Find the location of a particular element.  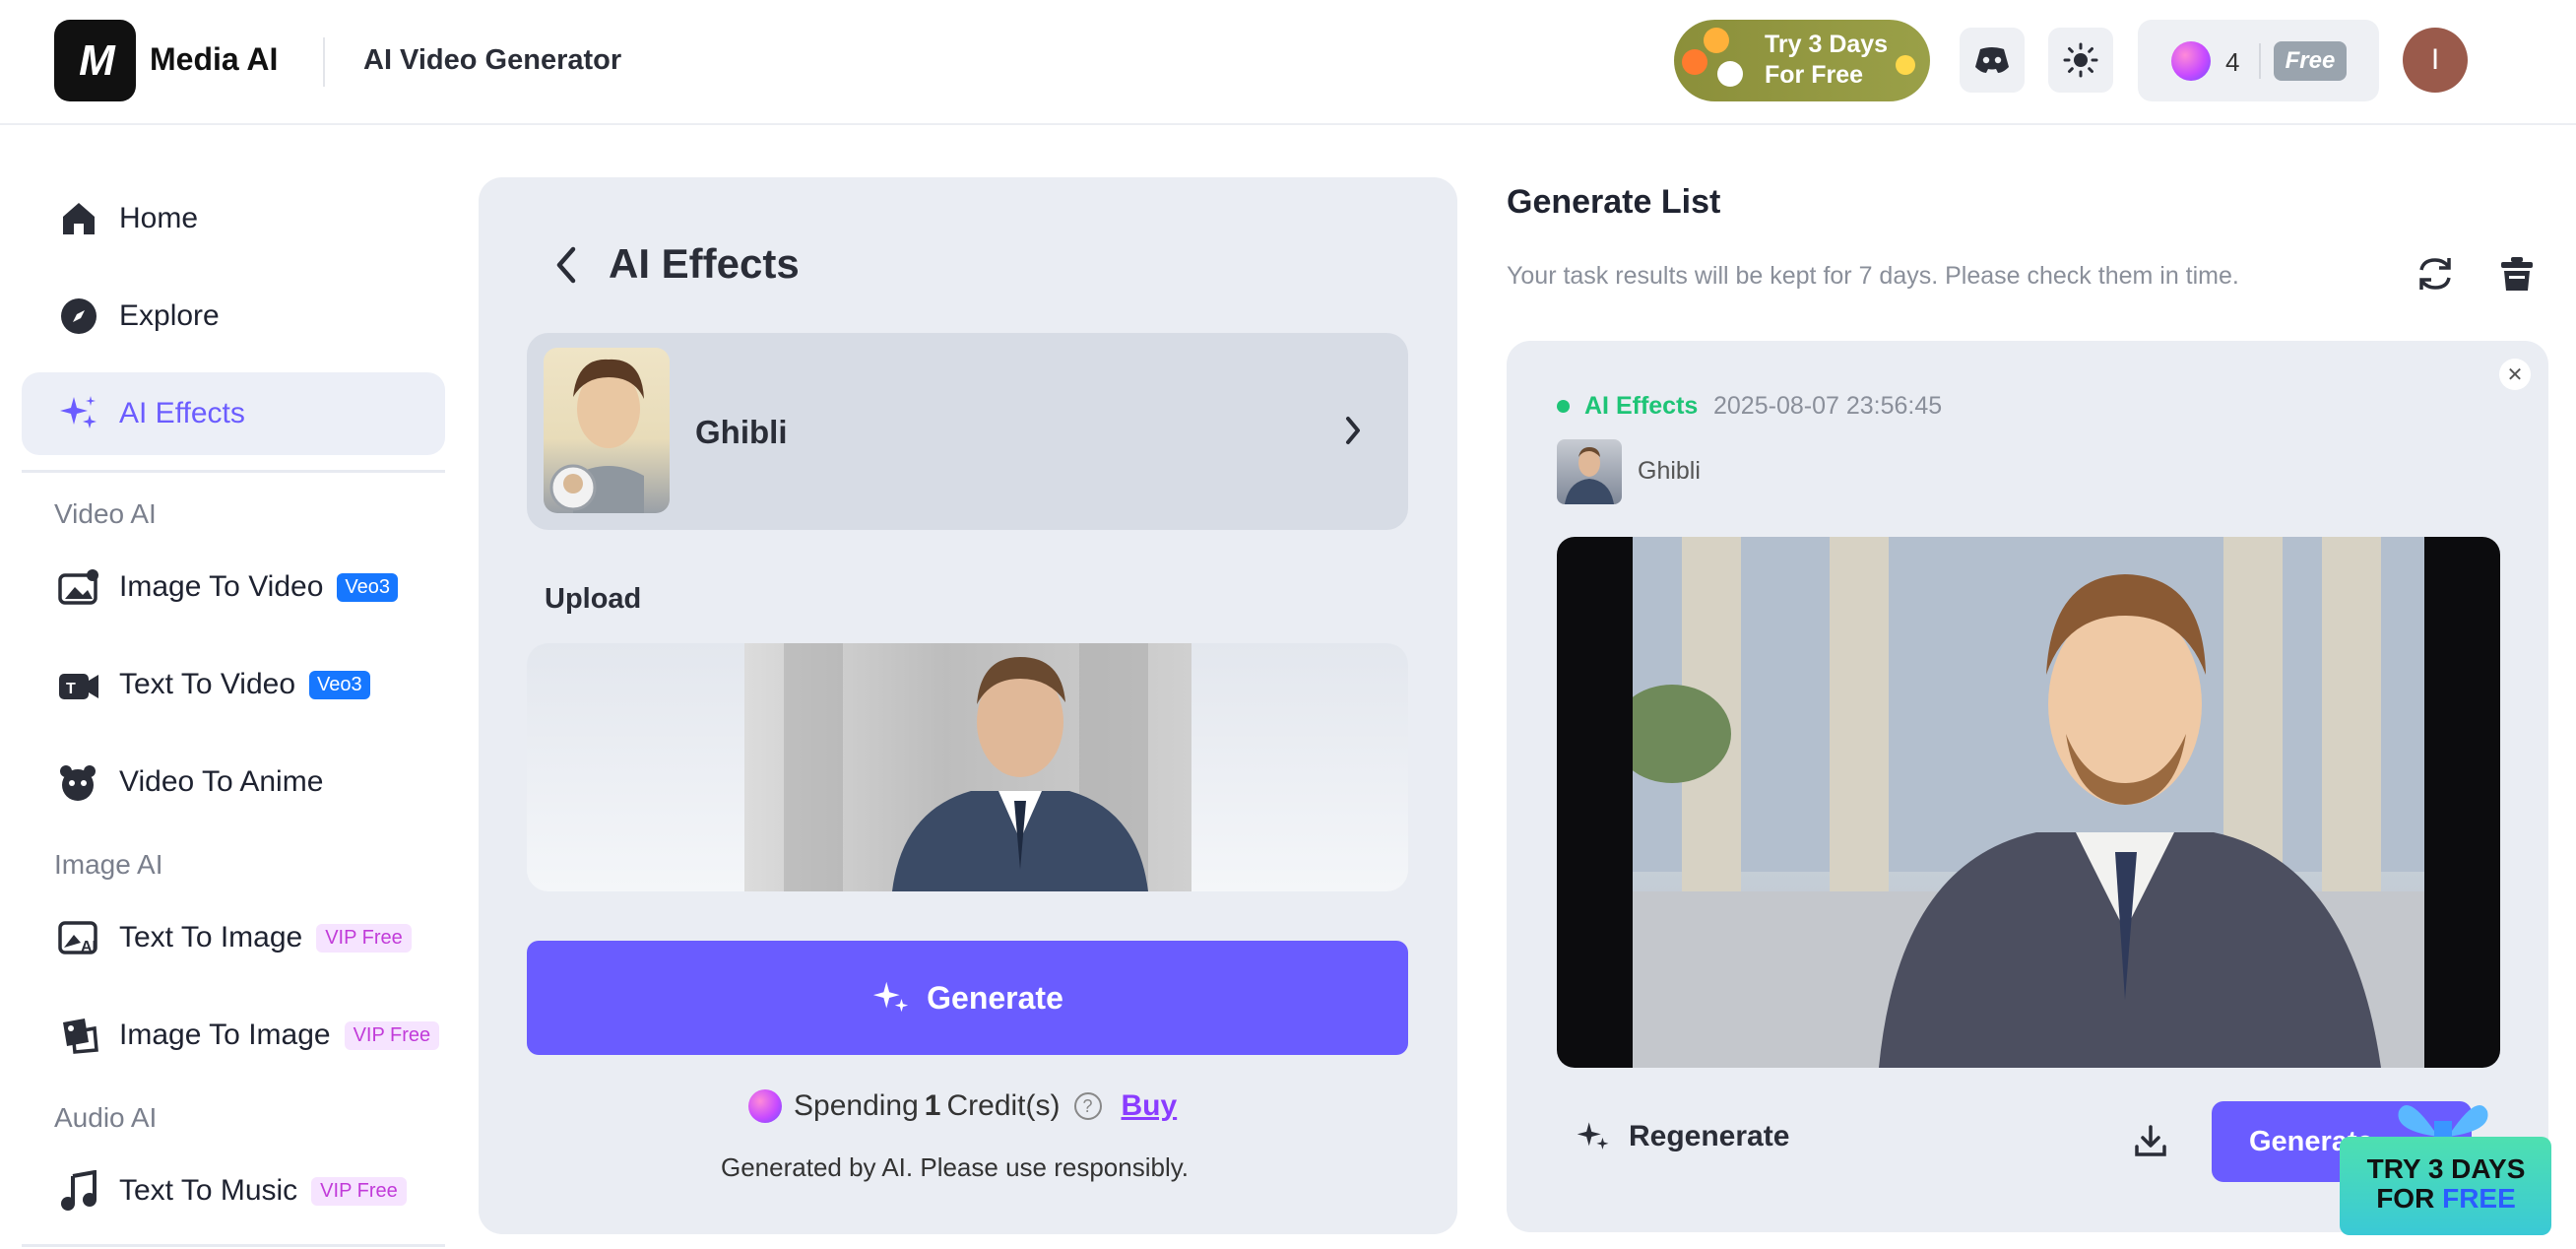

sun-icon is located at coordinates (2080, 60).